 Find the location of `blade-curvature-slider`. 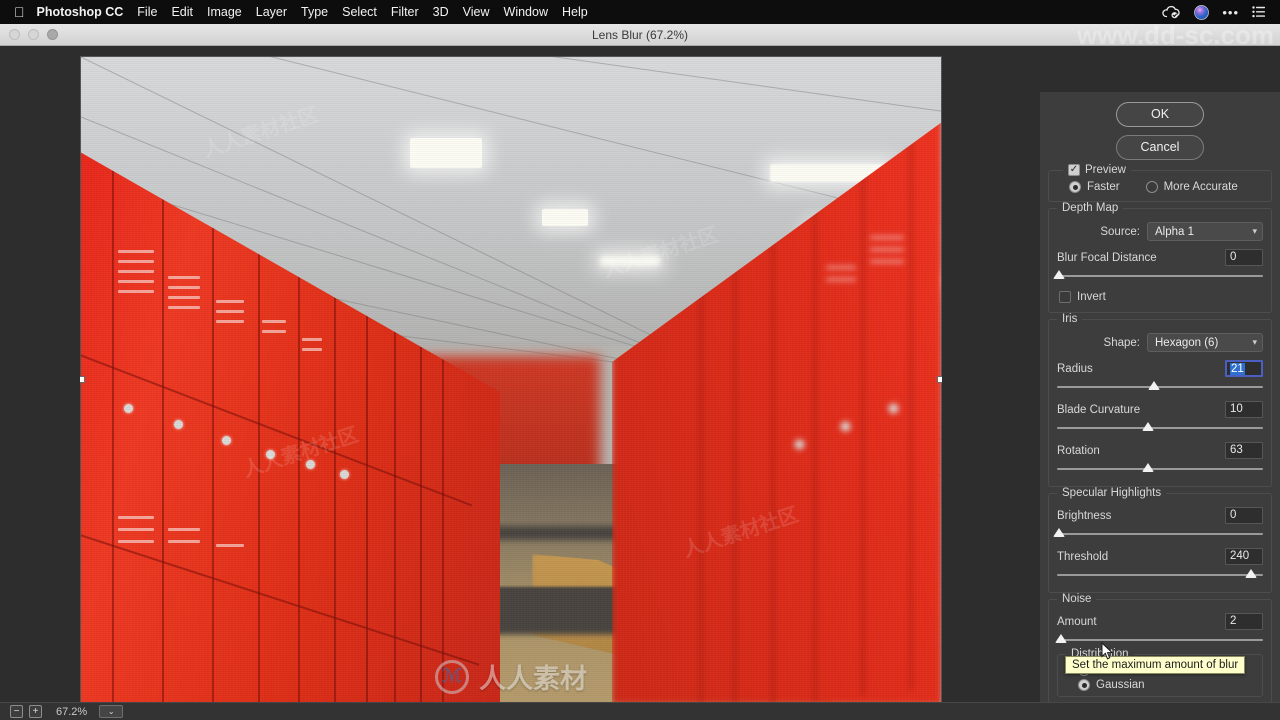

blade-curvature-slider is located at coordinates (1160, 427).